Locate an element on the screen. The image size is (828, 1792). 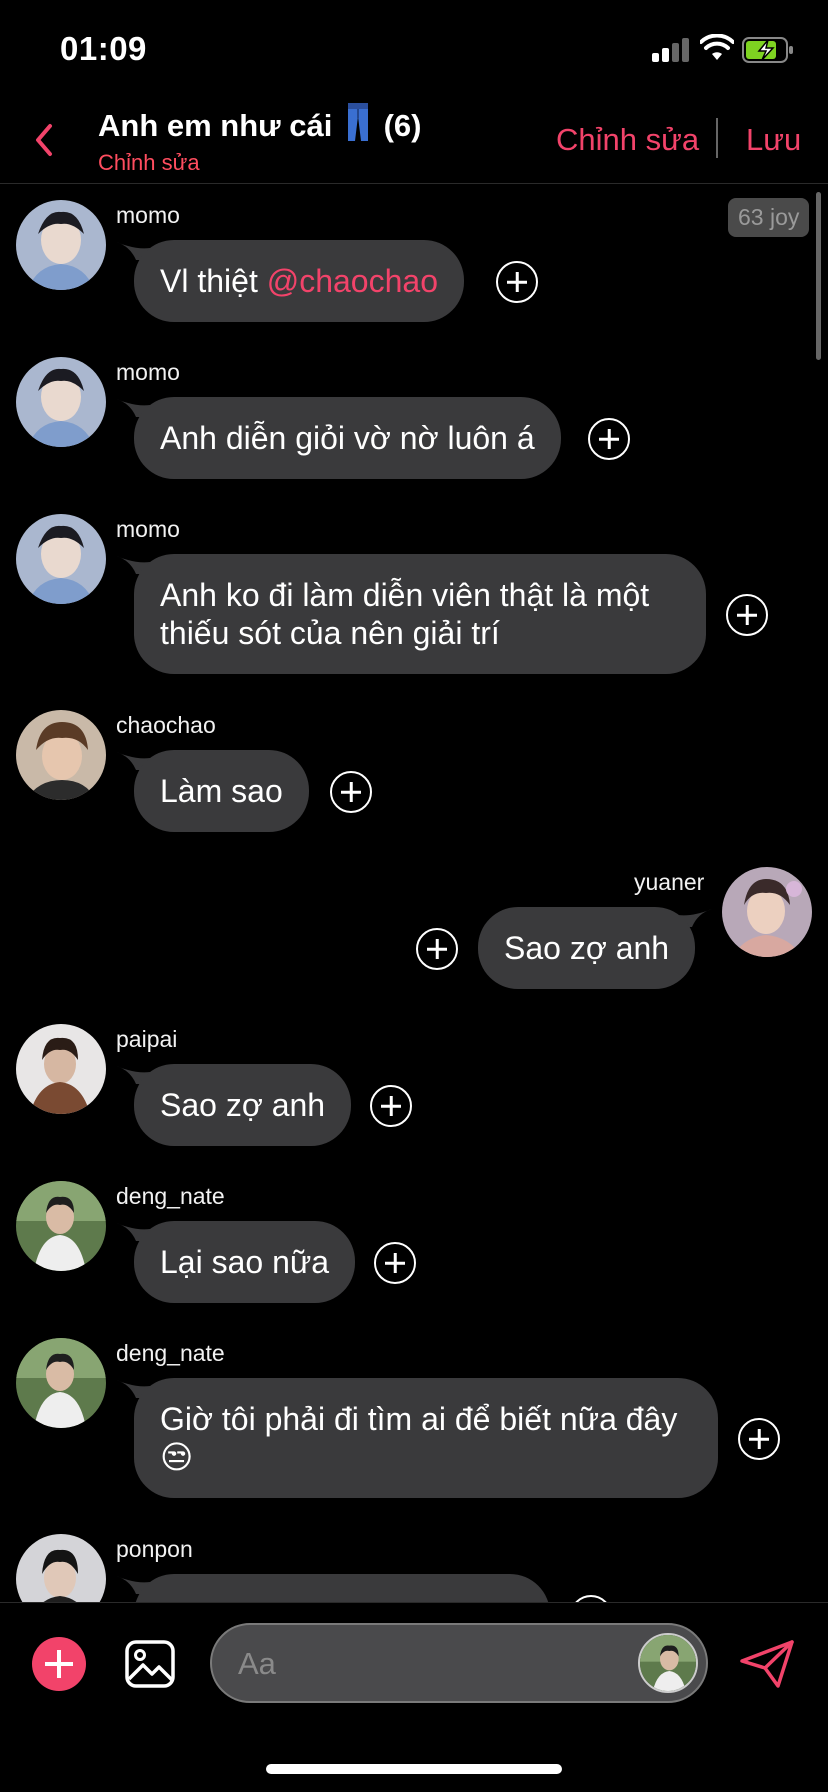
wifi-icon is located at coordinates (717, 47).